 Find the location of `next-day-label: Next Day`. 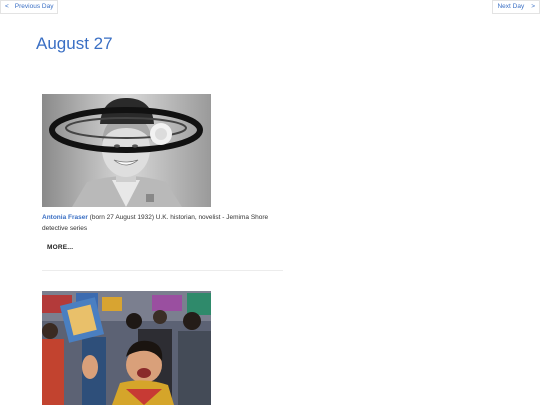

next-day-label: Next Day is located at coordinates (511, 6).